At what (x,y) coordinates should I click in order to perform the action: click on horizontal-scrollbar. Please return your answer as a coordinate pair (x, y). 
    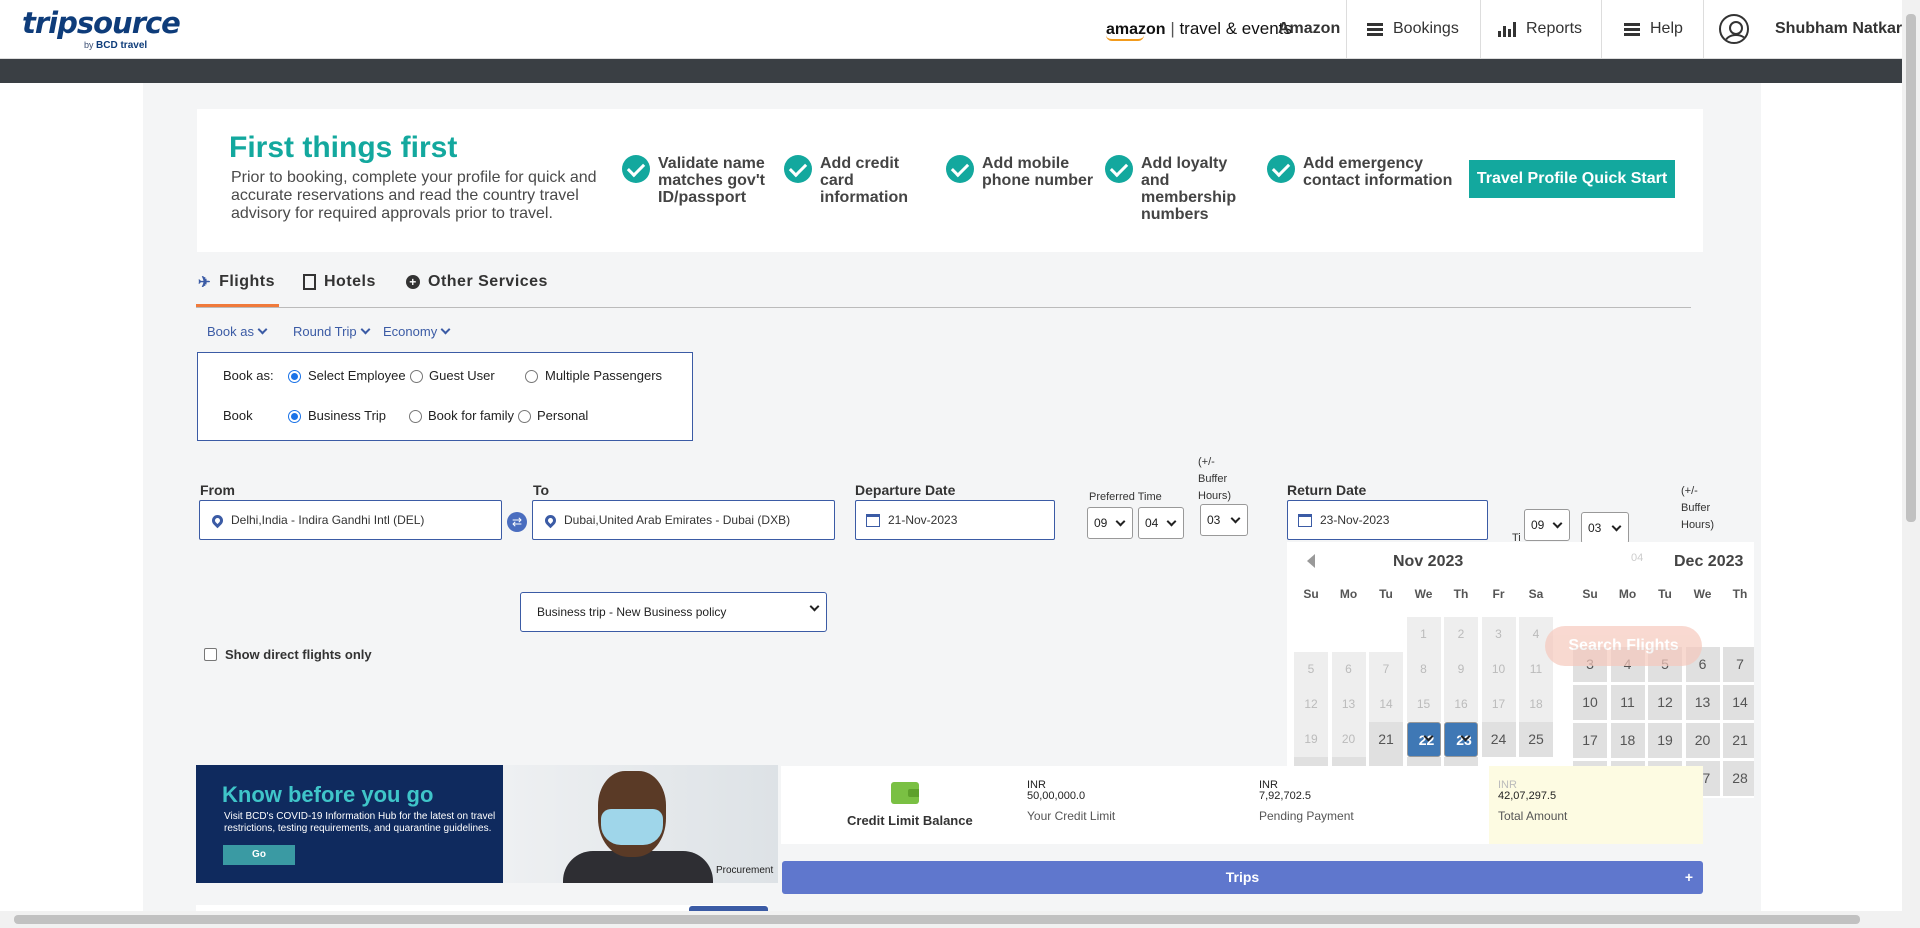
    Looking at the image, I should click on (960, 919).